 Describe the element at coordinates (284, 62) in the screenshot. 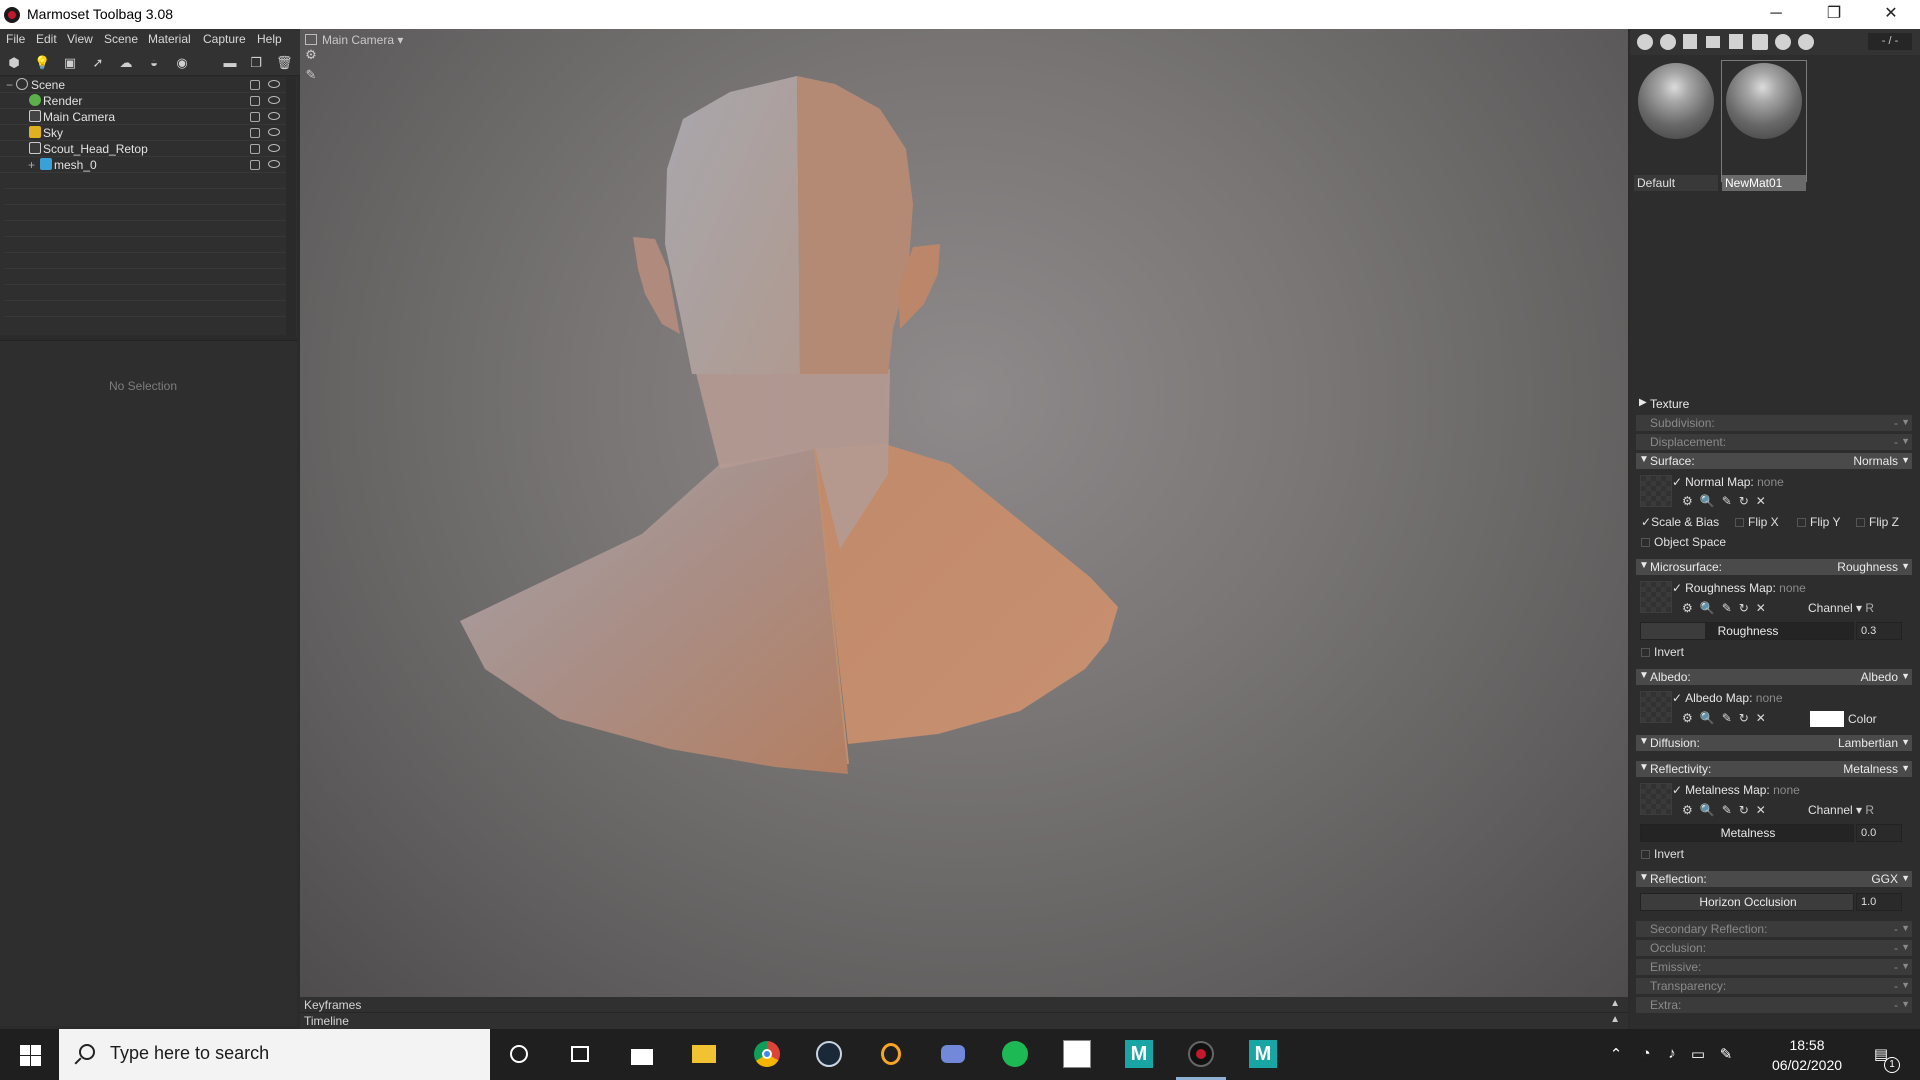

I see `delete-icon: 🗑` at that location.